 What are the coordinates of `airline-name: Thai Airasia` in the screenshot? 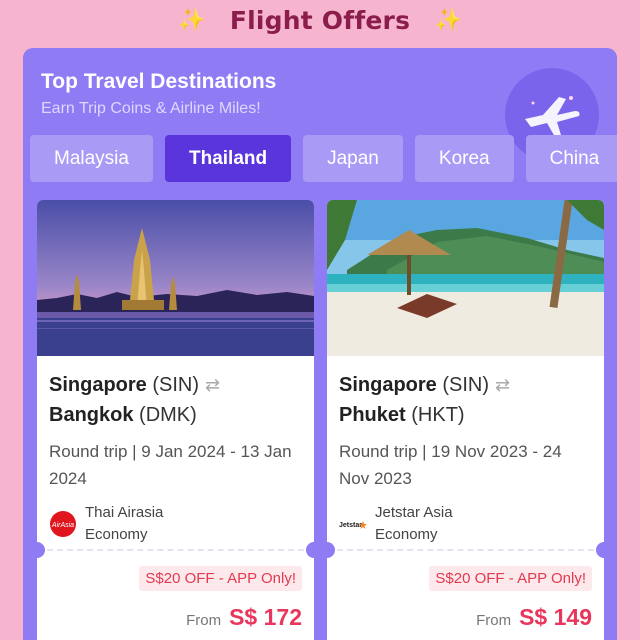 It's located at (124, 512).